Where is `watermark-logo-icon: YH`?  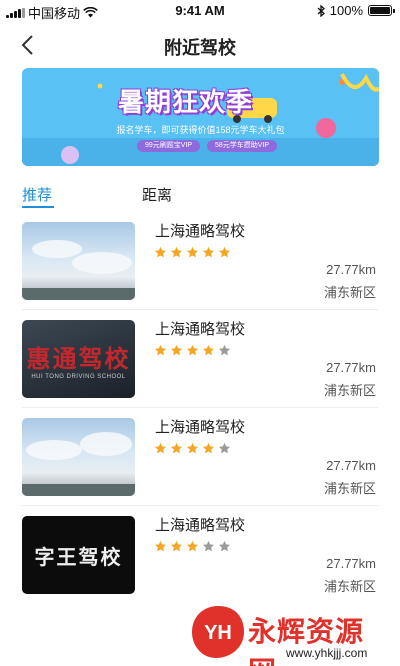 watermark-logo-icon: YH is located at coordinates (218, 632).